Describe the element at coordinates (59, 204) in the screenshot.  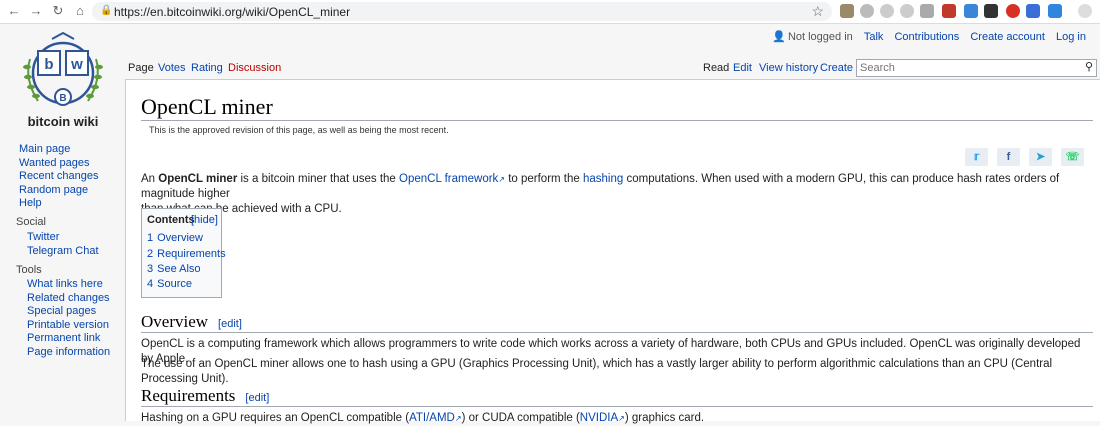
I see `sidebar-item-help: Help` at that location.